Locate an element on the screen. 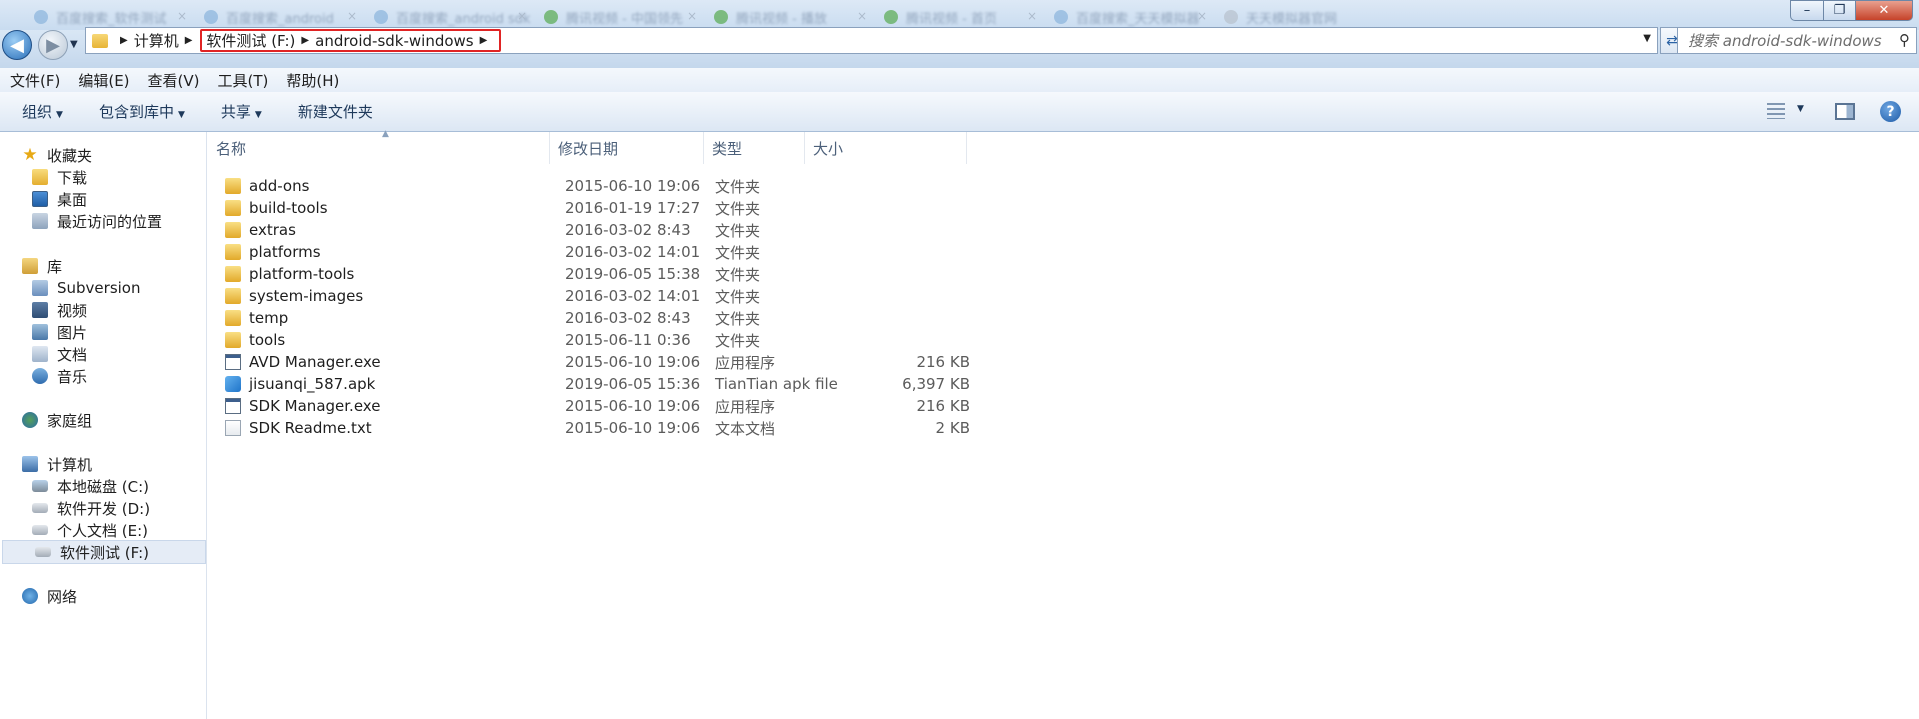  search-icon: ⚲ is located at coordinates (1904, 40).